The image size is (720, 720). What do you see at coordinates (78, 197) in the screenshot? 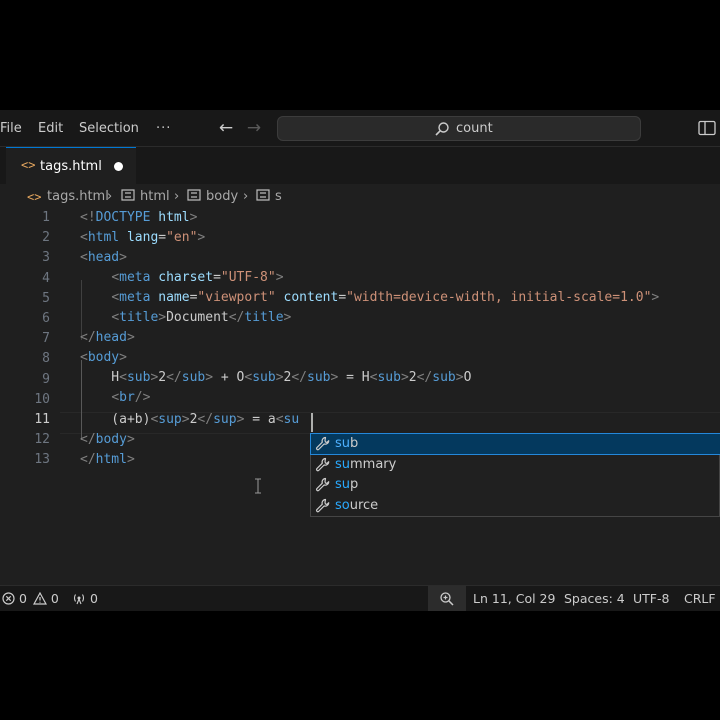
I see `breadcrumb-file: tags.html` at bounding box center [78, 197].